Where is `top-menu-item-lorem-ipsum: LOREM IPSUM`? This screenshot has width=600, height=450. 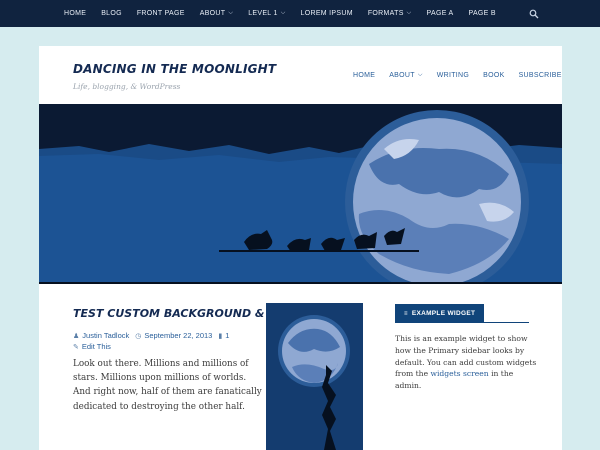 top-menu-item-lorem-ipsum: LOREM IPSUM is located at coordinates (327, 13).